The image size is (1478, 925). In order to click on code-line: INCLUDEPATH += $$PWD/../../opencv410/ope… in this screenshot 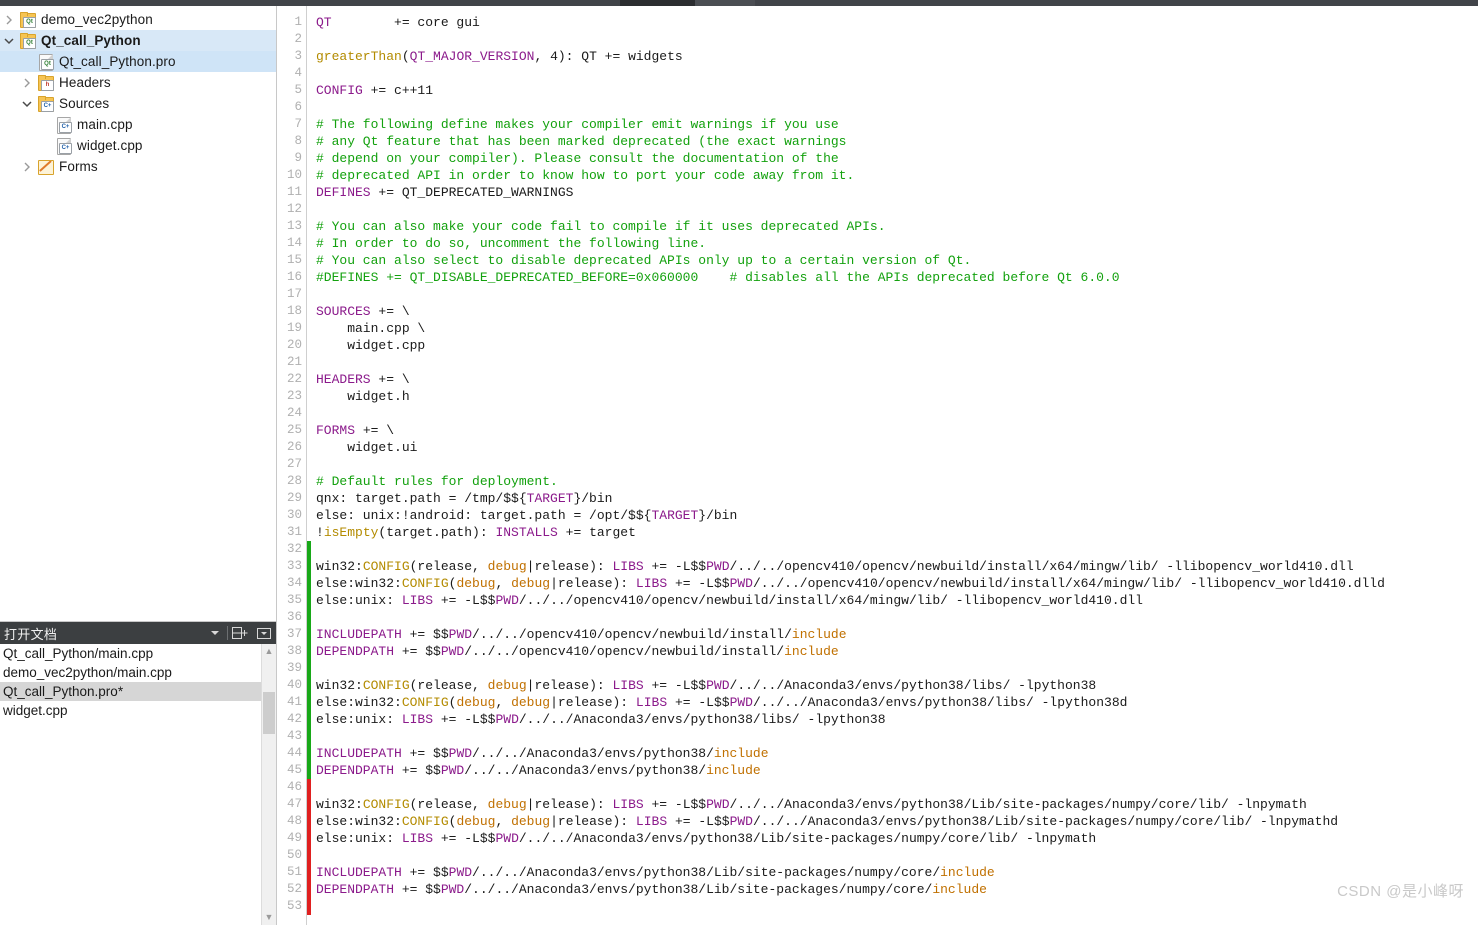, I will do `click(897, 634)`.